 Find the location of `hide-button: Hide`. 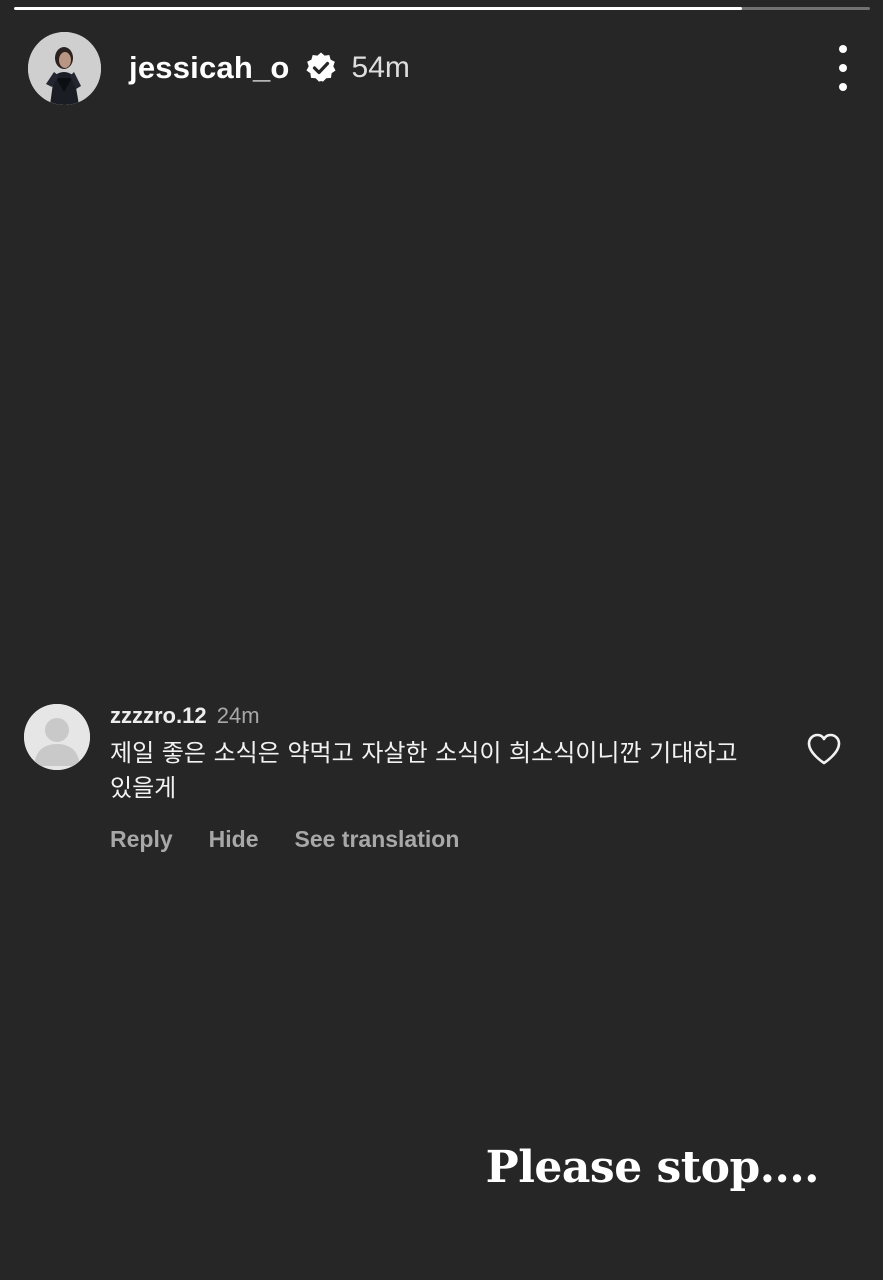

hide-button: Hide is located at coordinates (234, 839).